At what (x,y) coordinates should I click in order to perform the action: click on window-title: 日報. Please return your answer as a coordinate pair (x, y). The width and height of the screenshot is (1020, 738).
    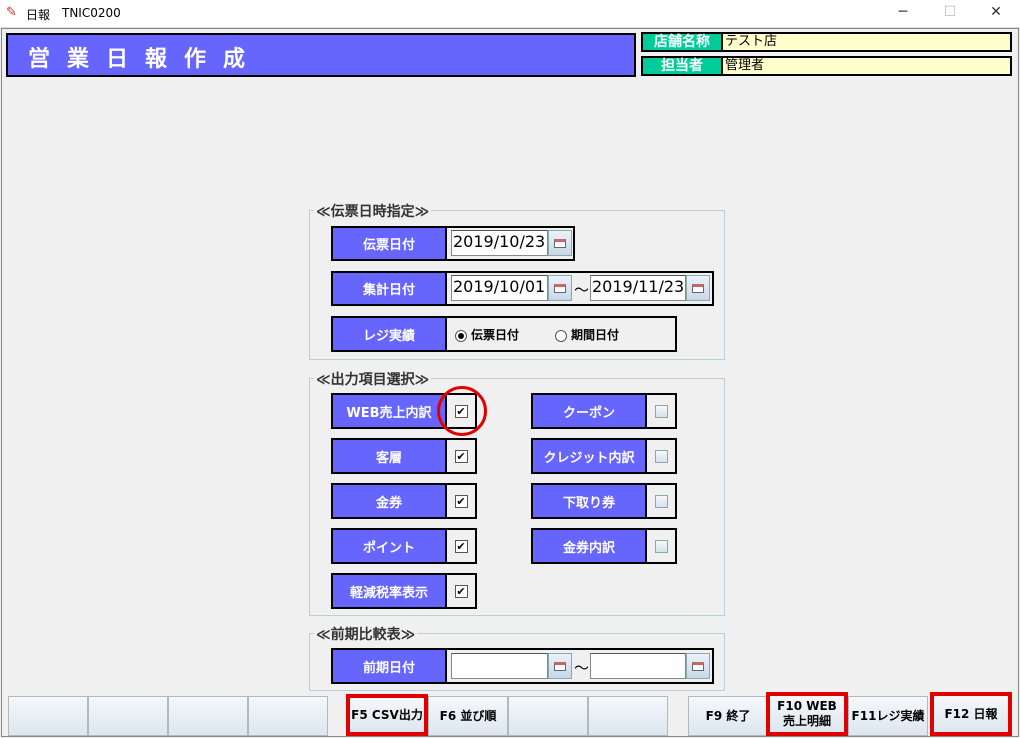
    Looking at the image, I should click on (38, 15).